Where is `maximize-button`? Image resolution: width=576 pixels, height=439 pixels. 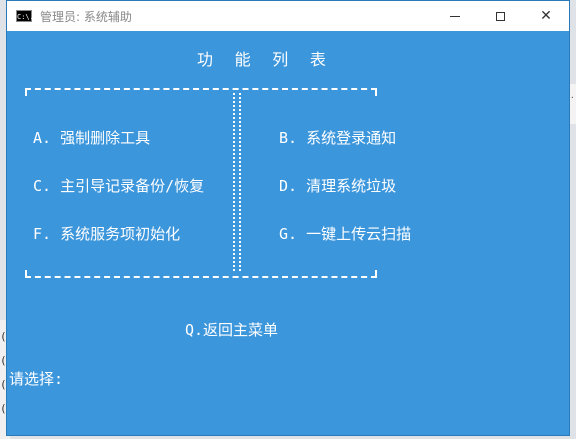
maximize-button is located at coordinates (500, 16).